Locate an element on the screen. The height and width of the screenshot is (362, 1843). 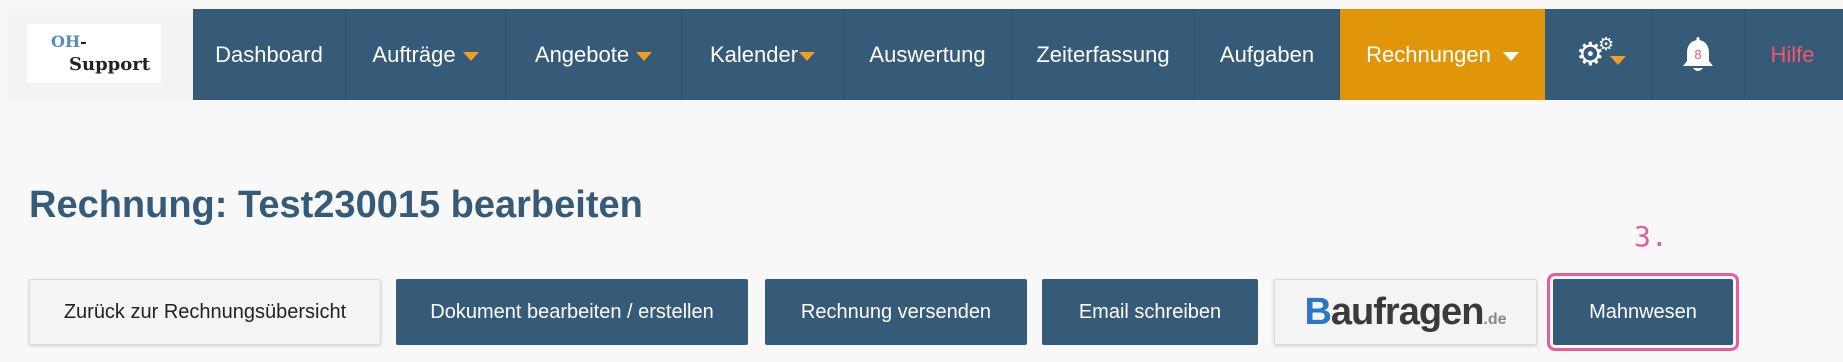
page-title: Rechnung: Test230015 bearbeiten is located at coordinates (336, 205).